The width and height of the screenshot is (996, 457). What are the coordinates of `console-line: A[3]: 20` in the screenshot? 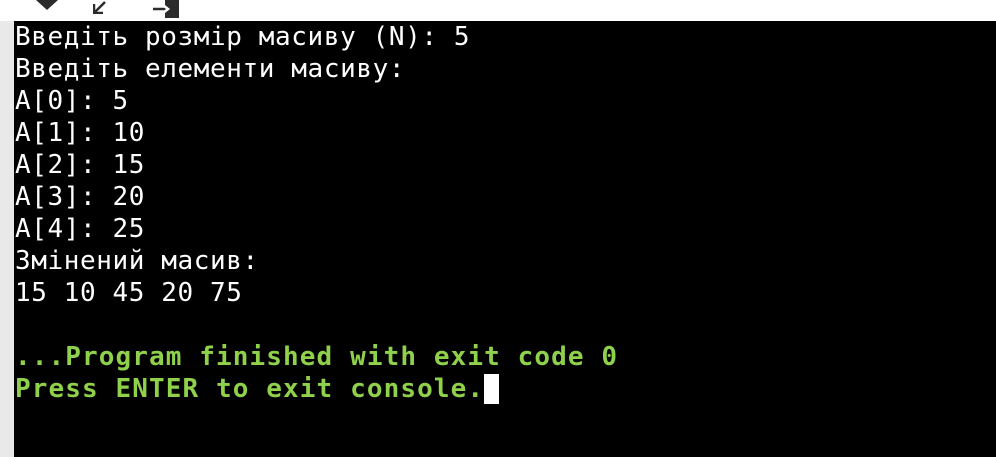 It's located at (80, 197).